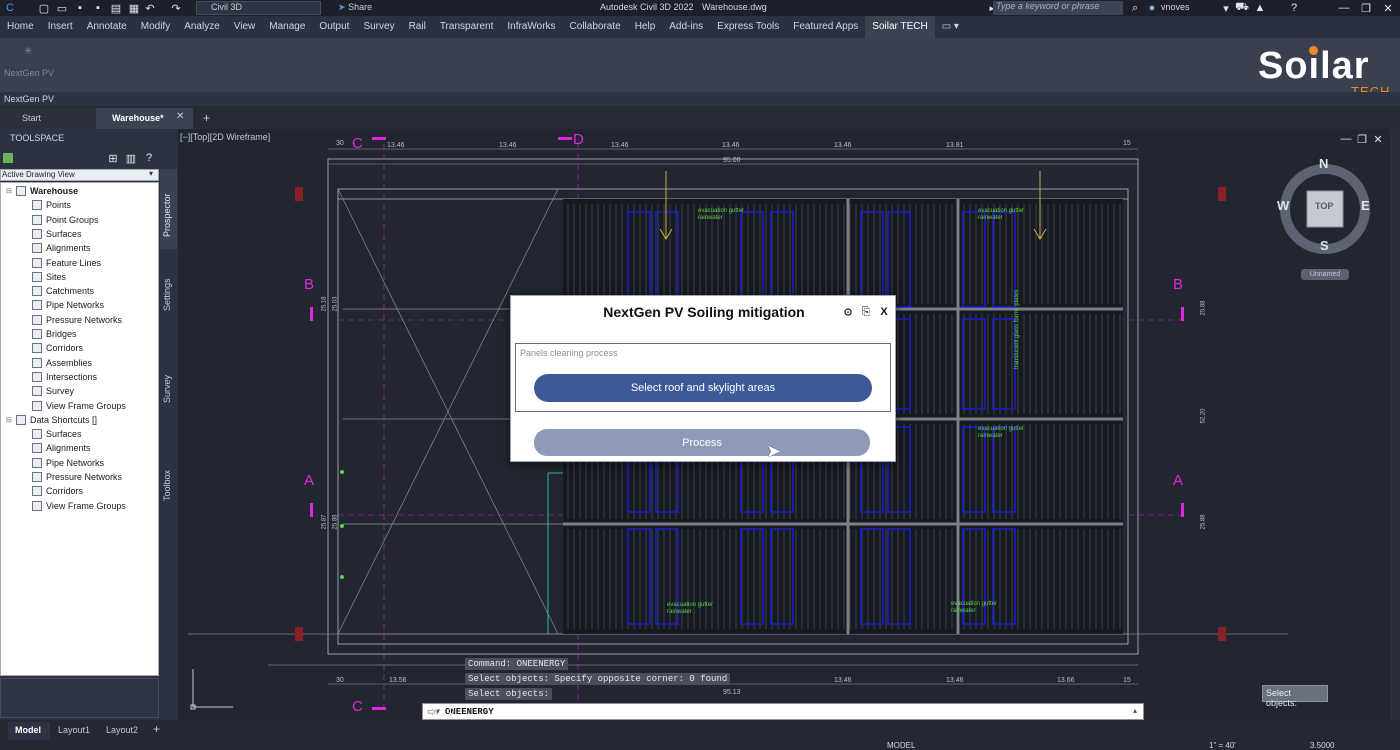  What do you see at coordinates (122, 730) in the screenshot?
I see `layout-tab-layout2: Layout2` at bounding box center [122, 730].